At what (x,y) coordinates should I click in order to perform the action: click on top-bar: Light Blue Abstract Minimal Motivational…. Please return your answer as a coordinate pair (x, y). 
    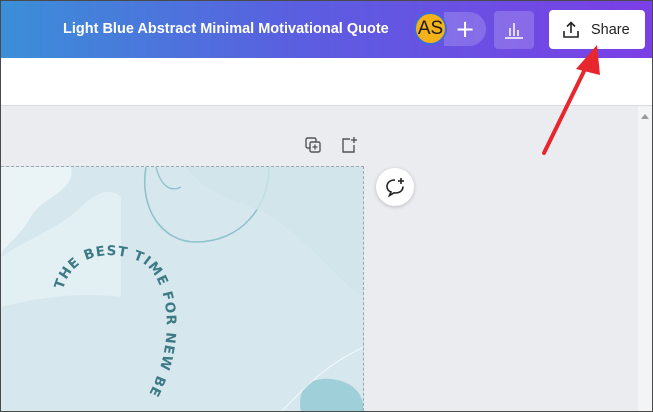
    Looking at the image, I should click on (326, 29).